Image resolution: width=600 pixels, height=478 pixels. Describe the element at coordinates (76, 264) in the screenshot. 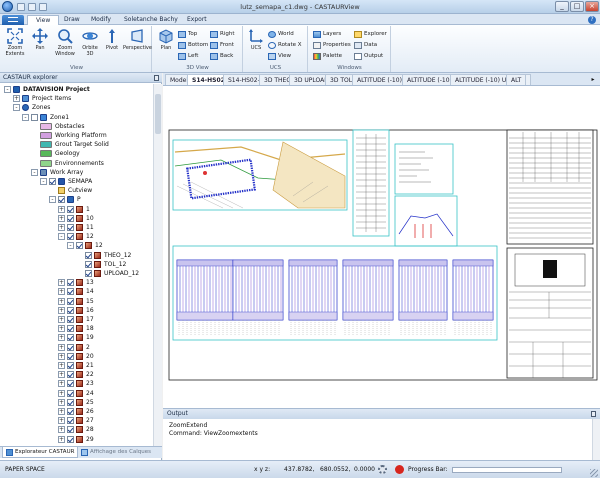

I see `tree-node: TOL_12` at that location.